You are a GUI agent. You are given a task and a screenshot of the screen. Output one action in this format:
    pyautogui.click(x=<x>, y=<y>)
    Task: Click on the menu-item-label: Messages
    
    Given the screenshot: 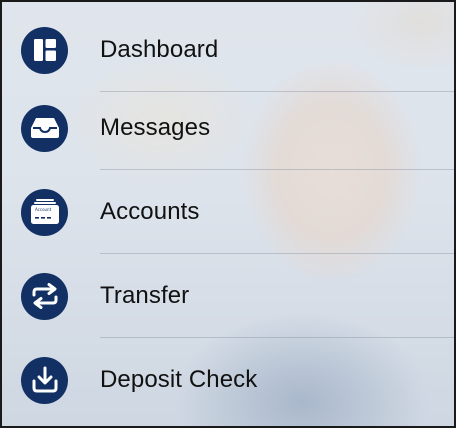 What is the action you would take?
    pyautogui.click(x=155, y=127)
    